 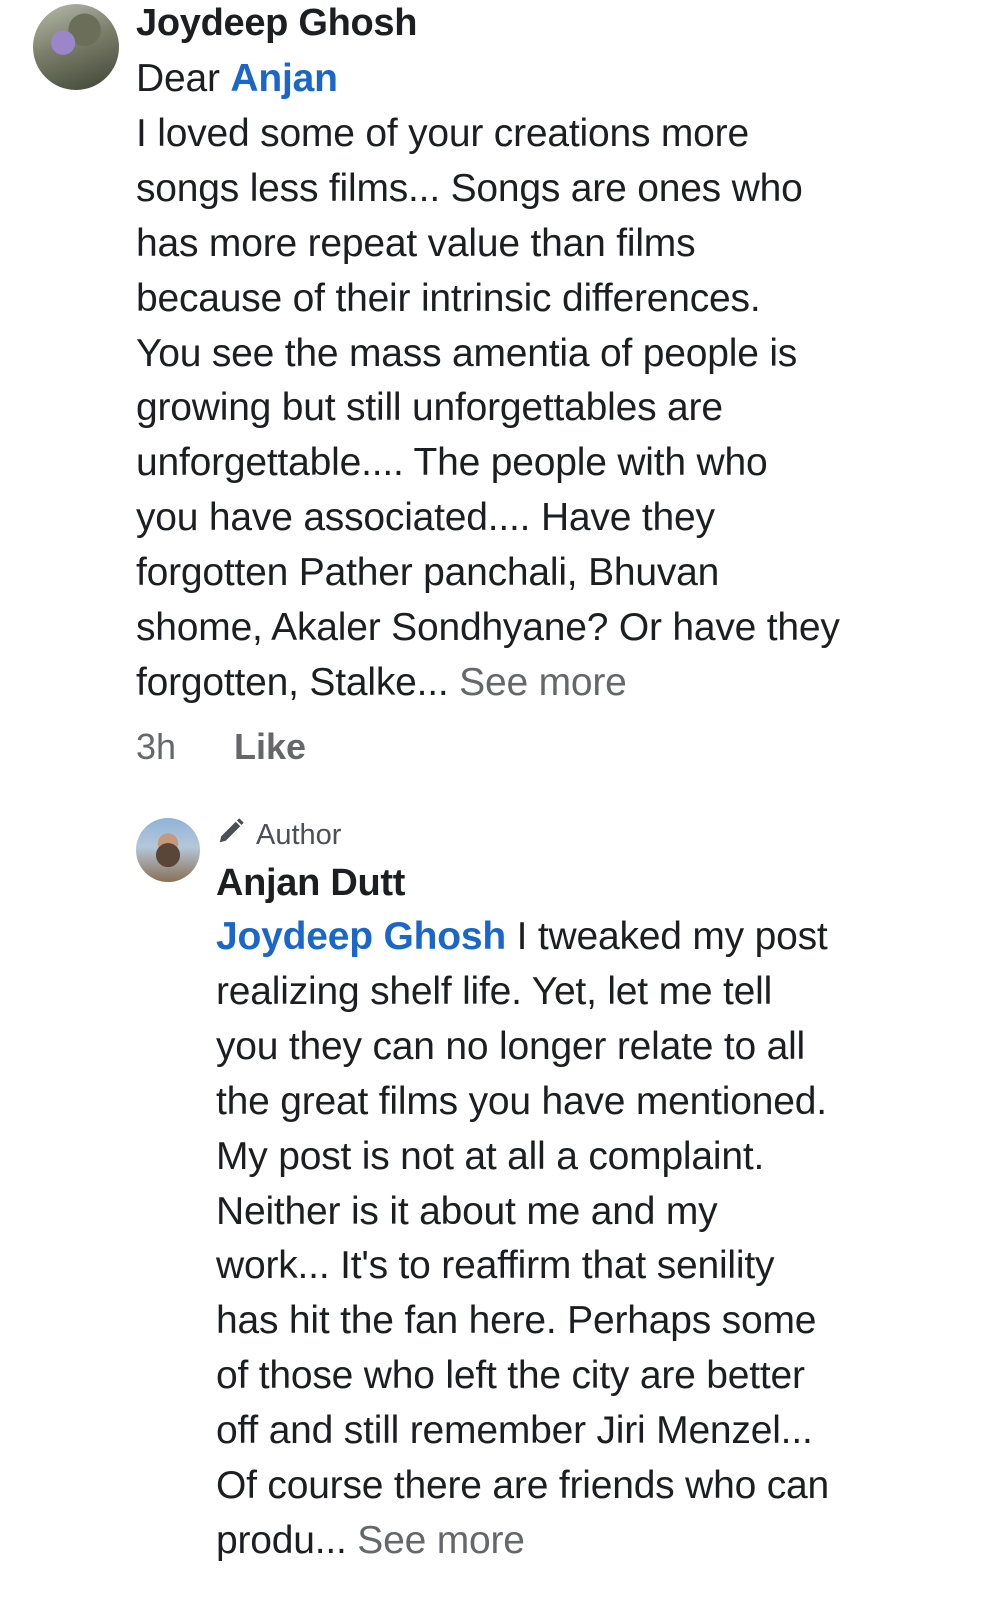 What do you see at coordinates (467, 353) in the screenshot?
I see `comment-line: You see the mass amentia of people is` at bounding box center [467, 353].